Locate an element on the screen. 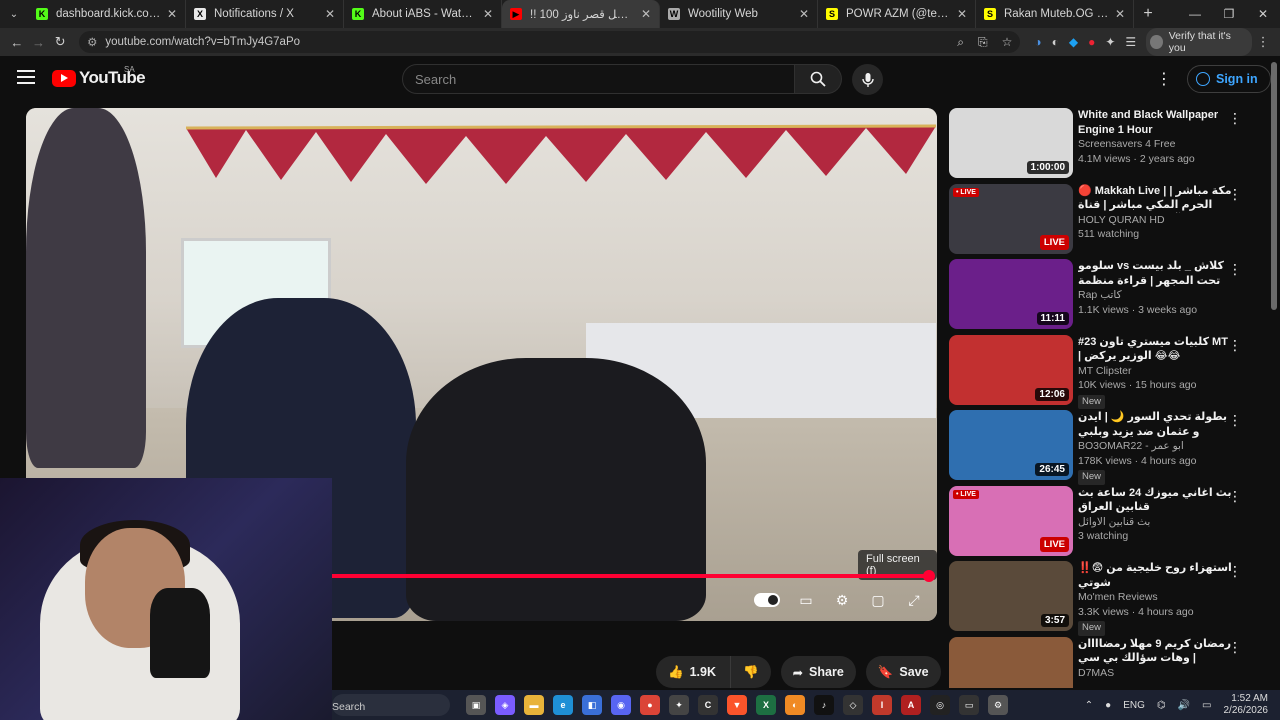 The height and width of the screenshot is (720, 1280). youtube-logo: YouTube SA is located at coordinates (99, 76).